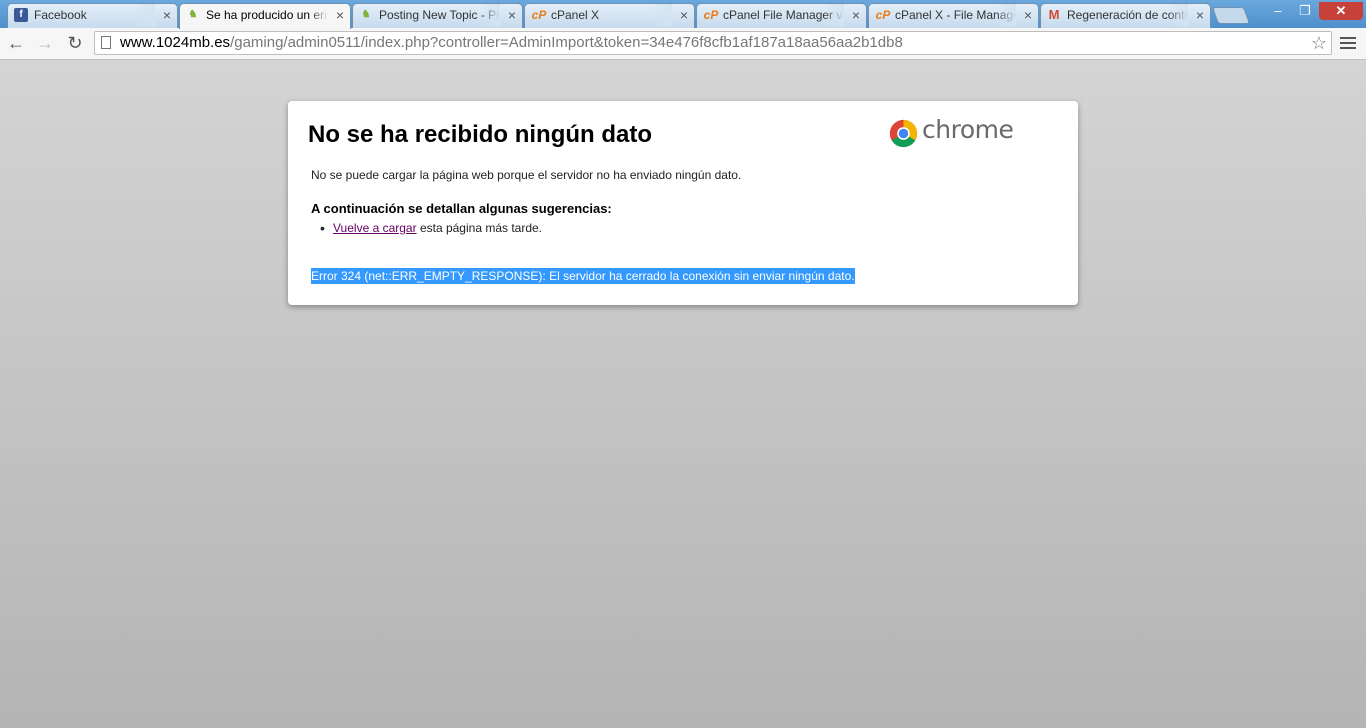  What do you see at coordinates (16, 43) in the screenshot?
I see `back-arrow-icon: ←` at bounding box center [16, 43].